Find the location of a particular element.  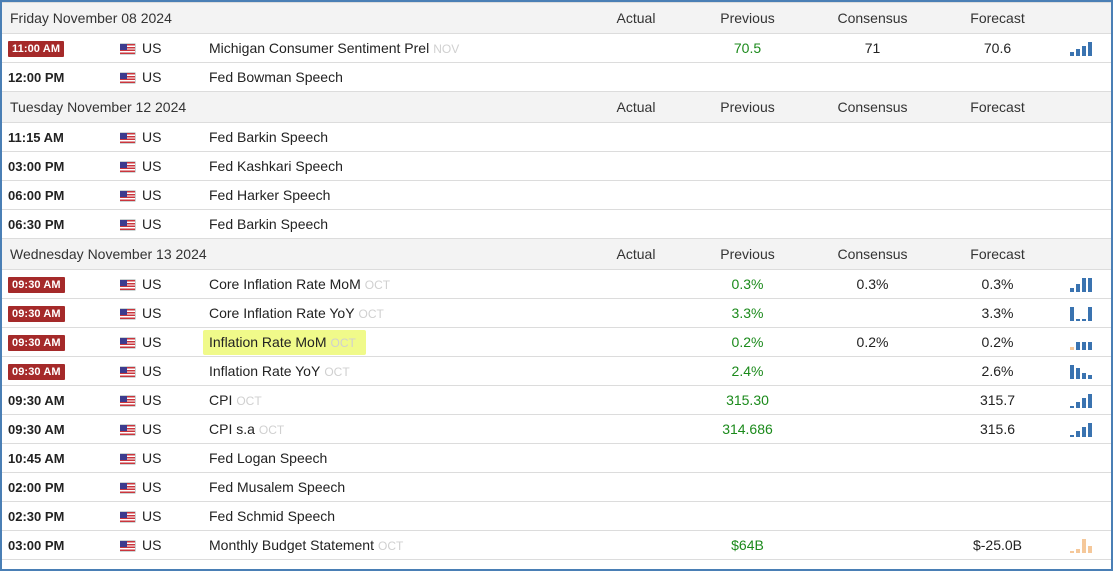

event-link: API Crude Oil Stock ChangeNOV/08 is located at coordinates (321, 567).